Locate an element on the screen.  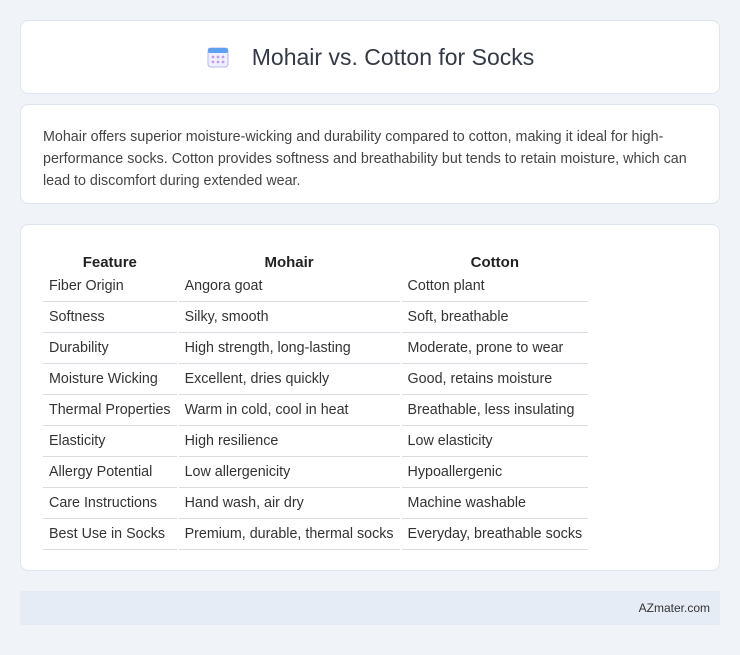
cotton-cell: Good, retains moisture is located at coordinates (495, 379).